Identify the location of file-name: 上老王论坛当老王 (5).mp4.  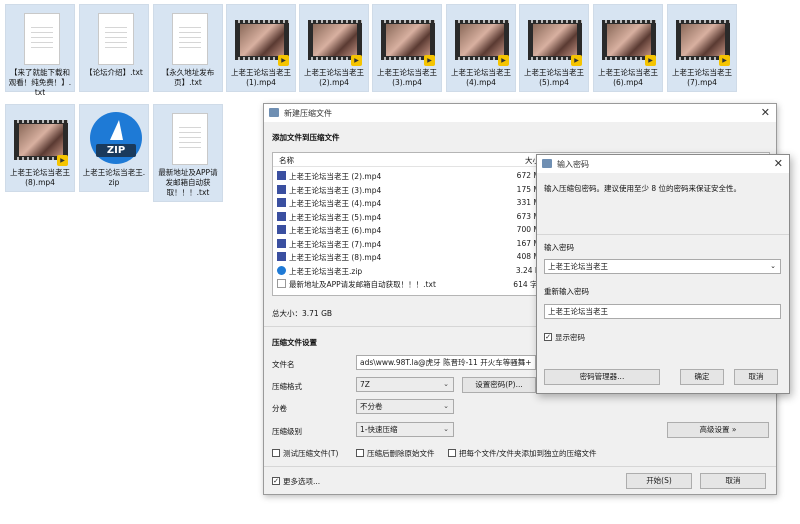
(335, 217).